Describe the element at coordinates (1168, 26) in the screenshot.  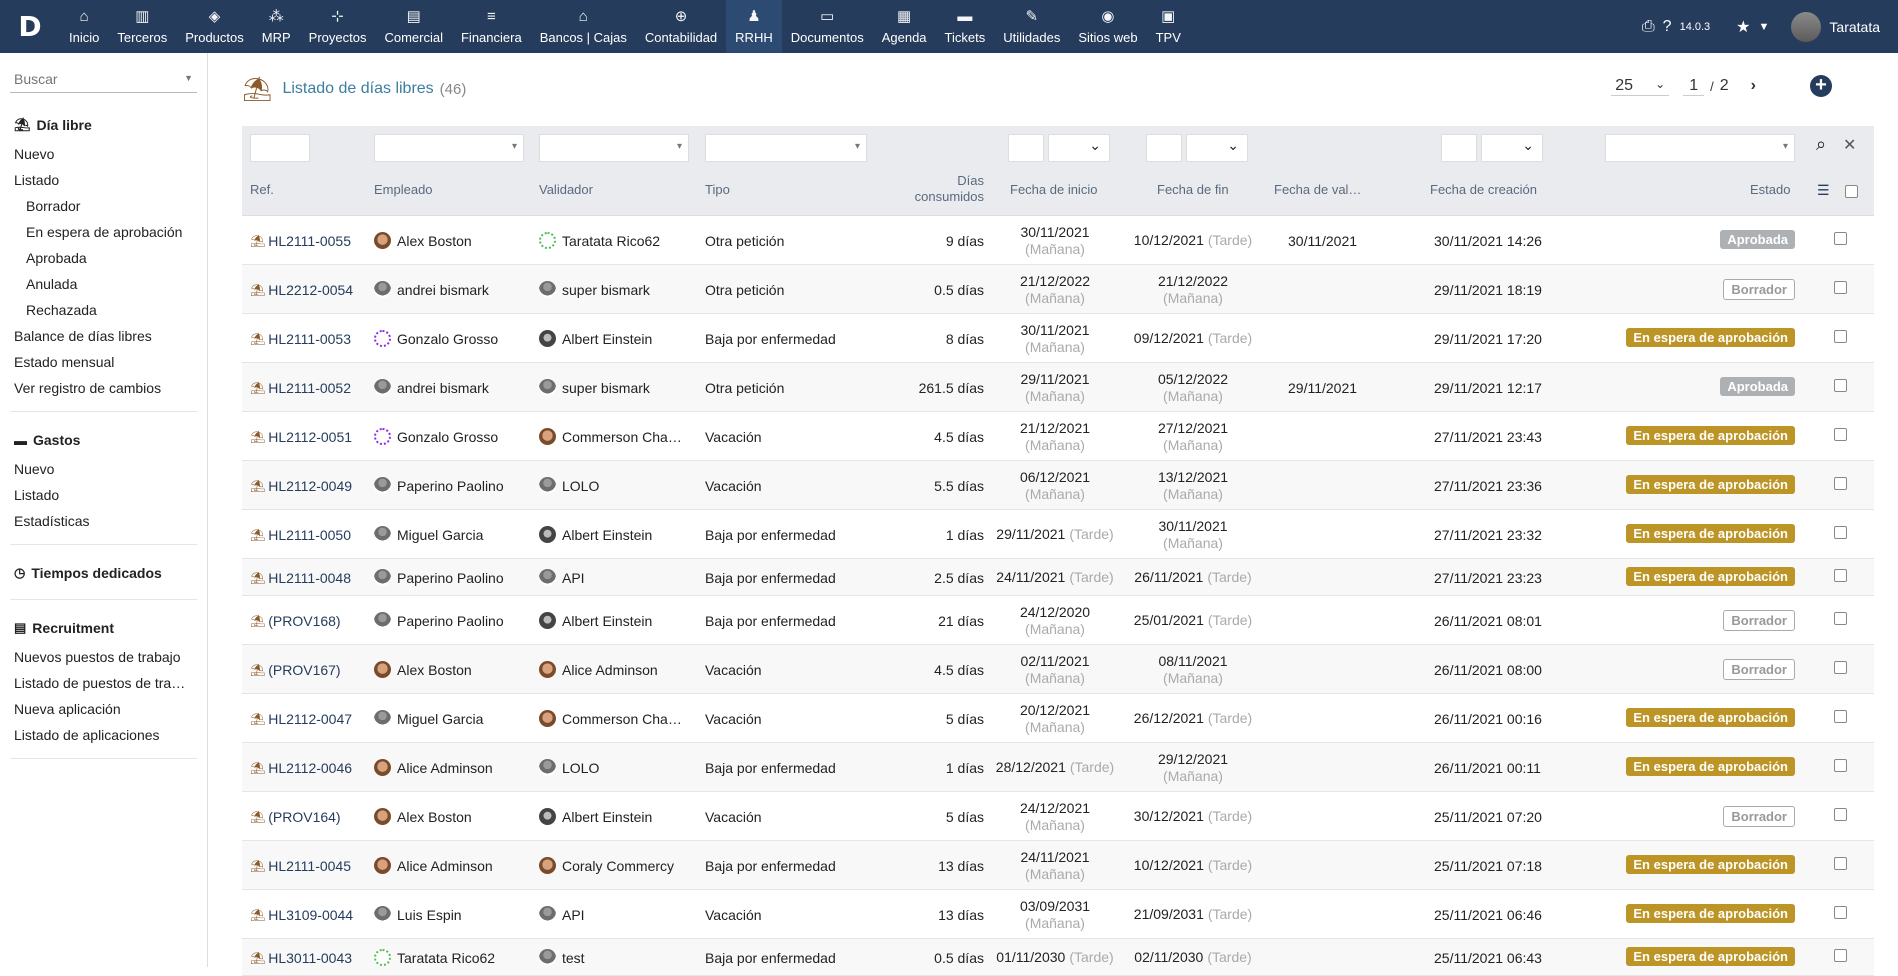
I see `menu-item-15: ▣ TPV` at that location.